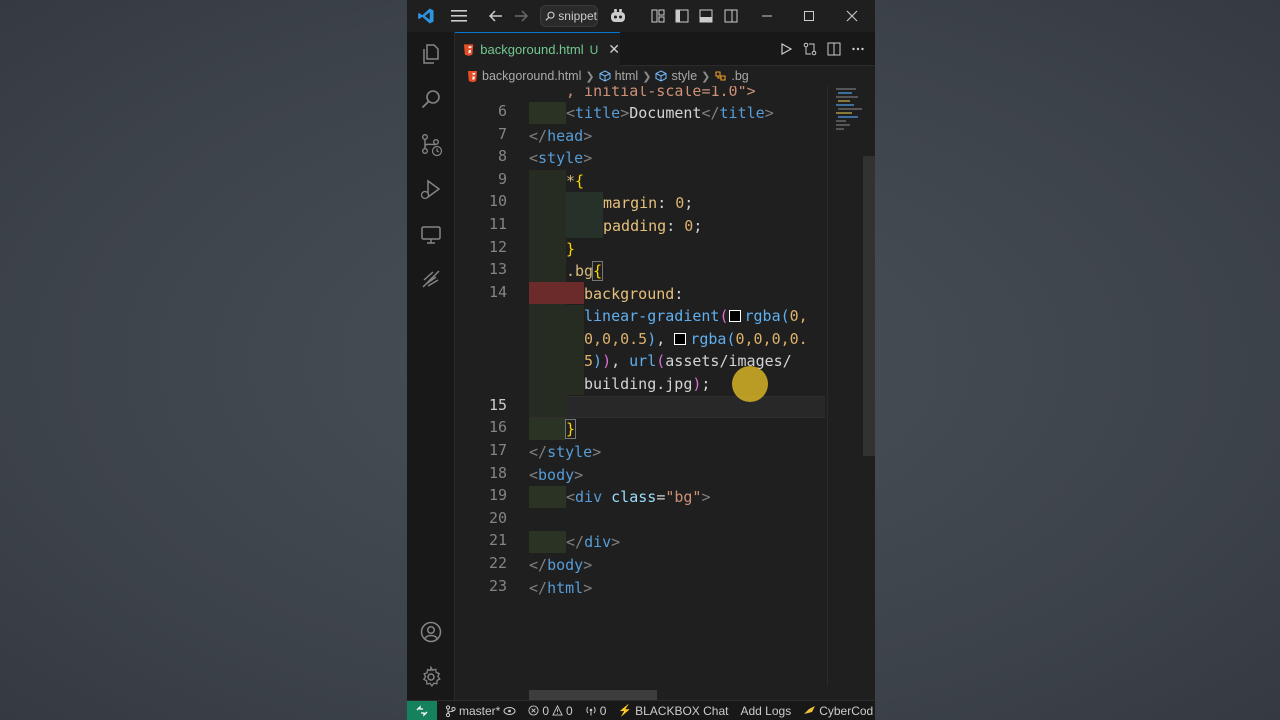 This screenshot has width=1280, height=720. I want to click on breadcrumb-style: style, so click(684, 76).